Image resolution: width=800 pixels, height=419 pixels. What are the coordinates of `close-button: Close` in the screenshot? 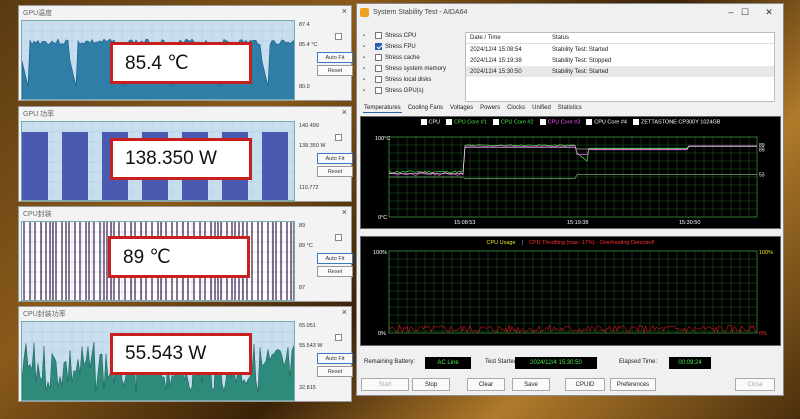 It's located at (755, 384).